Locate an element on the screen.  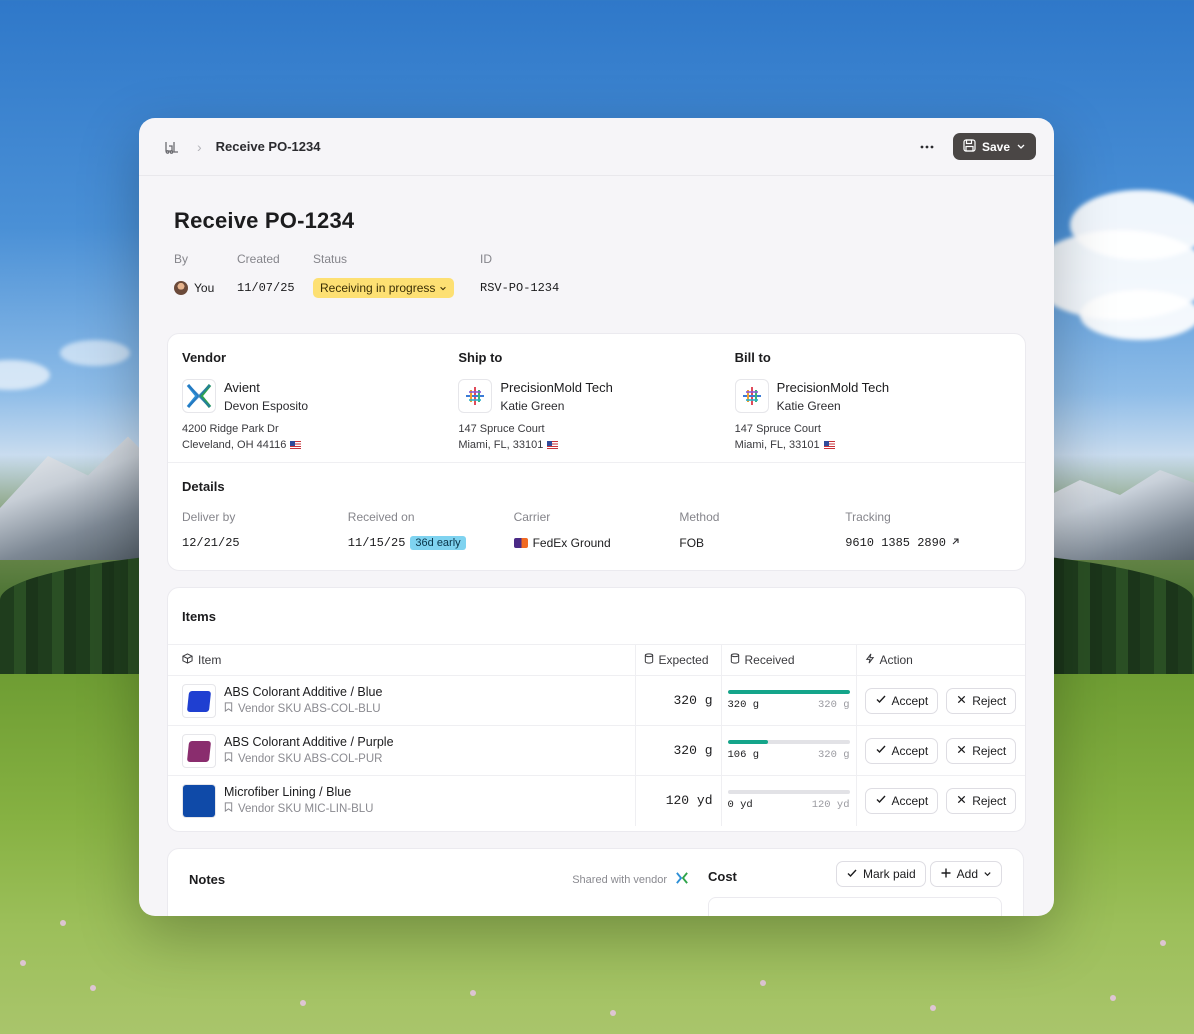
vendor-heading: Vendor is located at coordinates (204, 357).